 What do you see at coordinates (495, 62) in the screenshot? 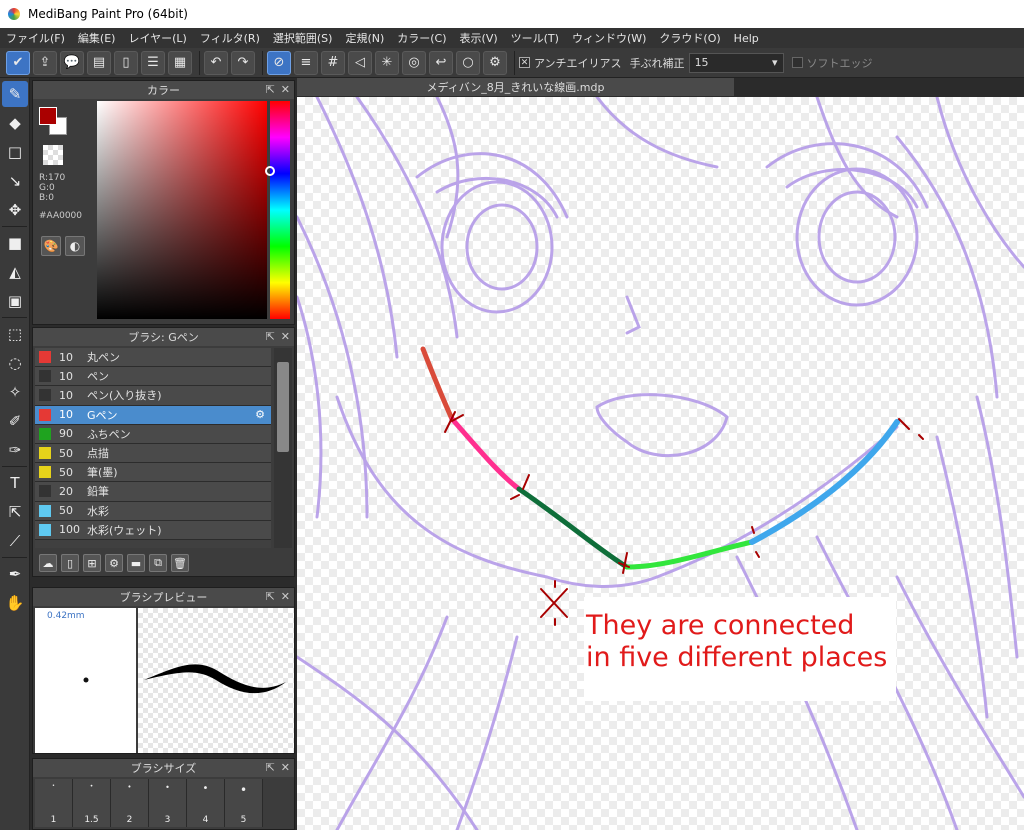
I see `snap-settings-gear-icon: ⚙` at bounding box center [495, 62].